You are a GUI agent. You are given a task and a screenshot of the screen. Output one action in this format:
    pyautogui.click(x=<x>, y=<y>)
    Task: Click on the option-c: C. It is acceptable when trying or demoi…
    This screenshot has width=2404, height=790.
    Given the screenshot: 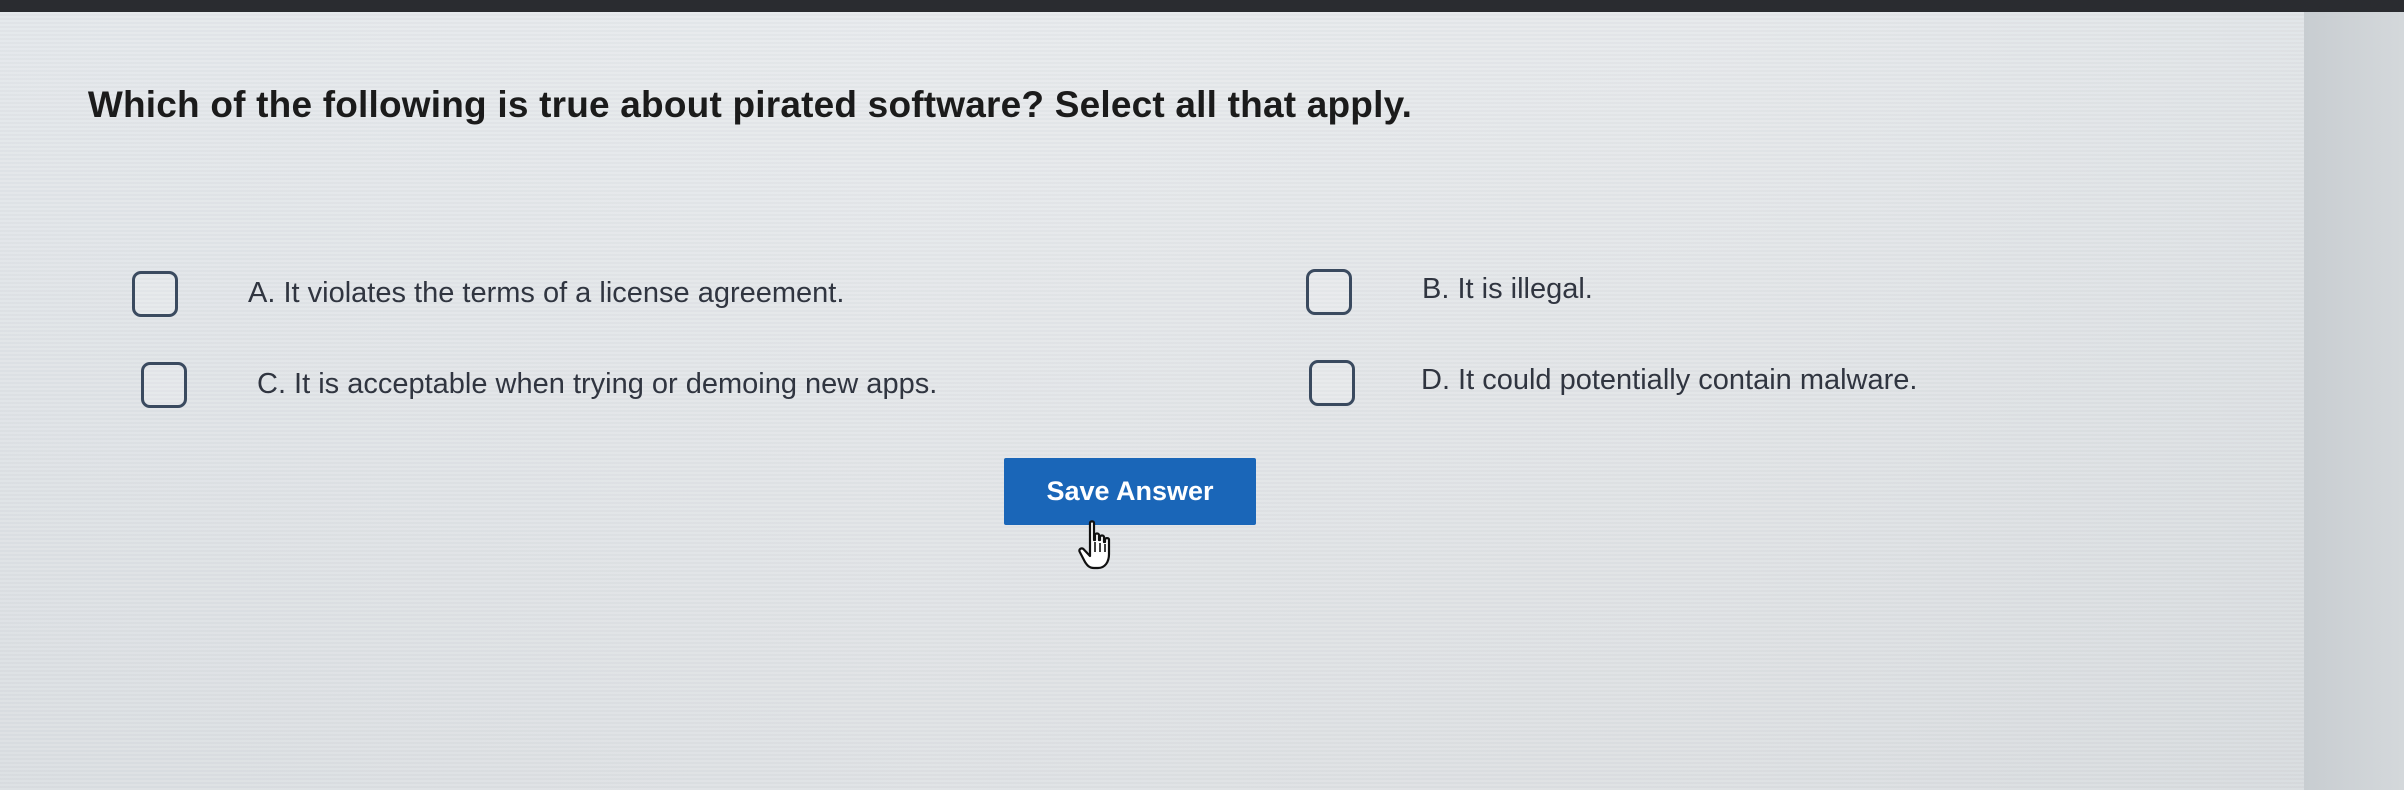 What is the action you would take?
    pyautogui.click(x=591, y=392)
    